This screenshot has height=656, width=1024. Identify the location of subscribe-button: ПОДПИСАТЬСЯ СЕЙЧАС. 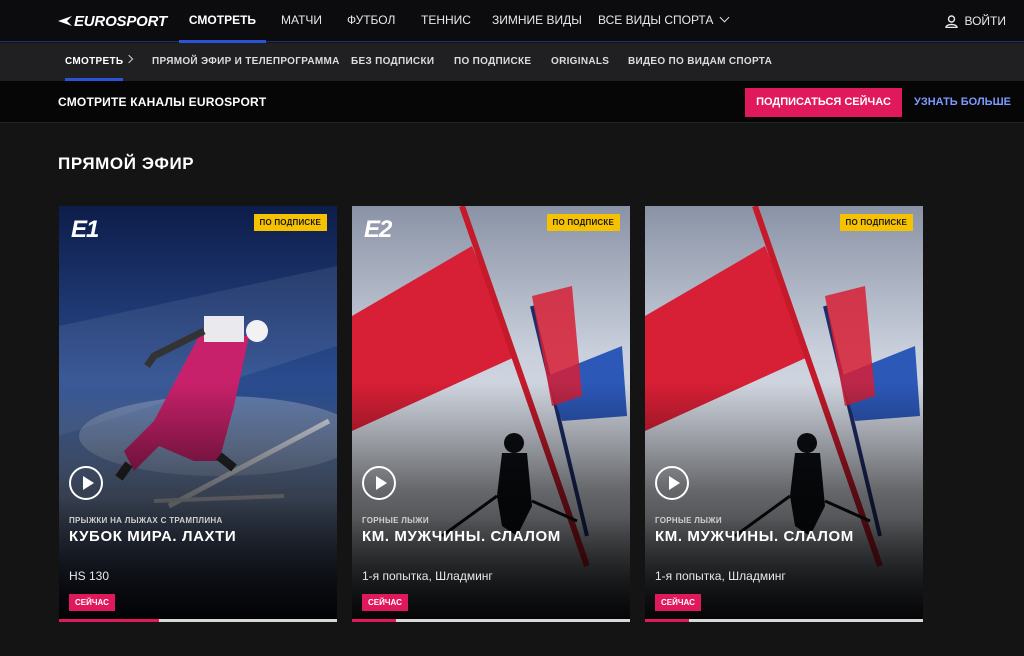
(823, 102).